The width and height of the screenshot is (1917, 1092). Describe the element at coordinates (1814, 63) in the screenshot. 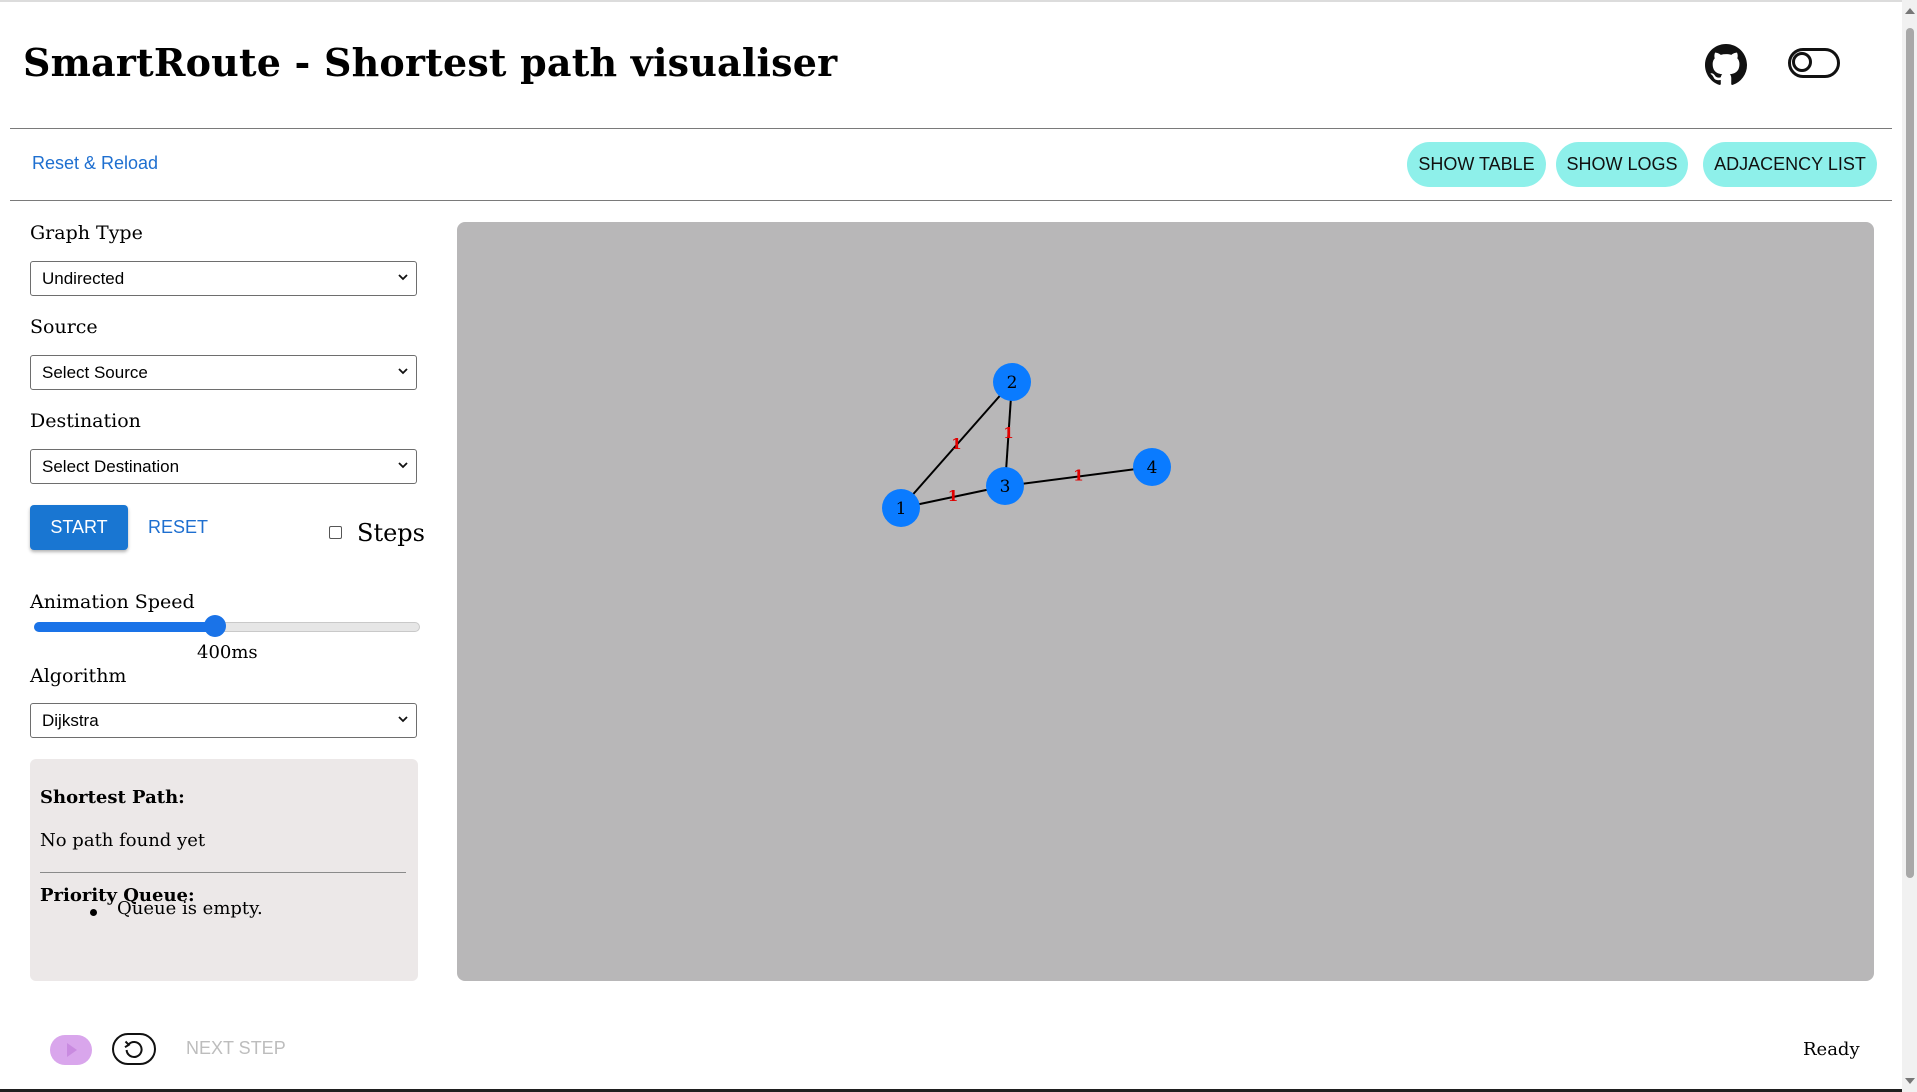

I see `theme-toggle-icon` at that location.